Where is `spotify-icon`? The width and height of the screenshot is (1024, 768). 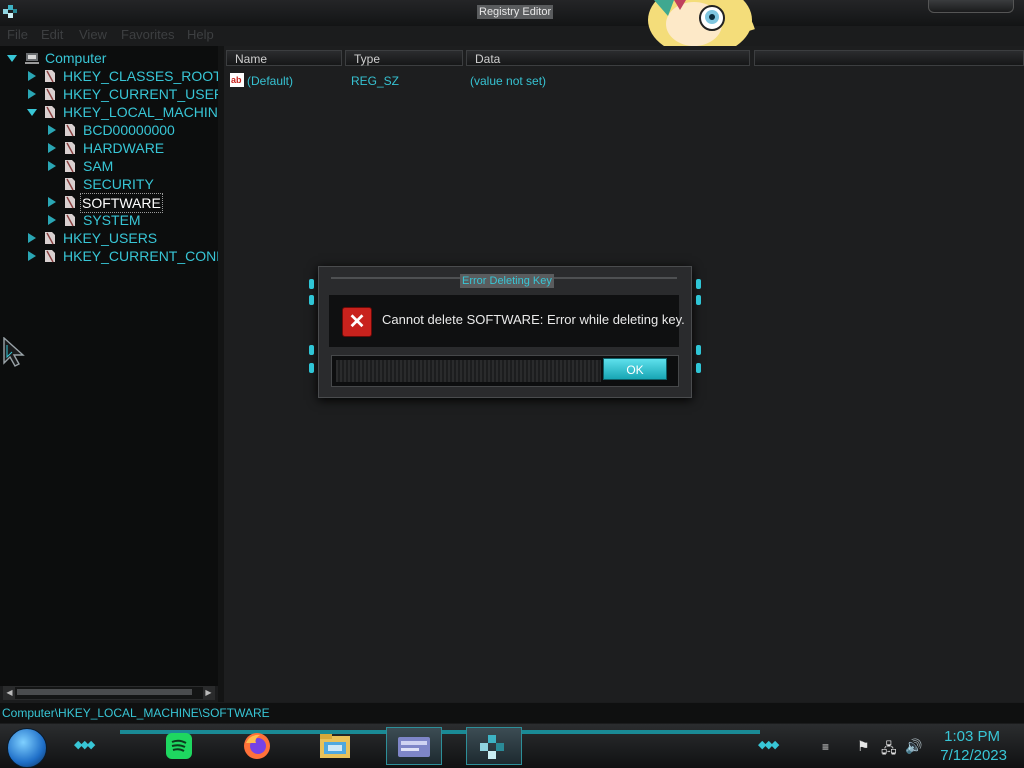 spotify-icon is located at coordinates (179, 746).